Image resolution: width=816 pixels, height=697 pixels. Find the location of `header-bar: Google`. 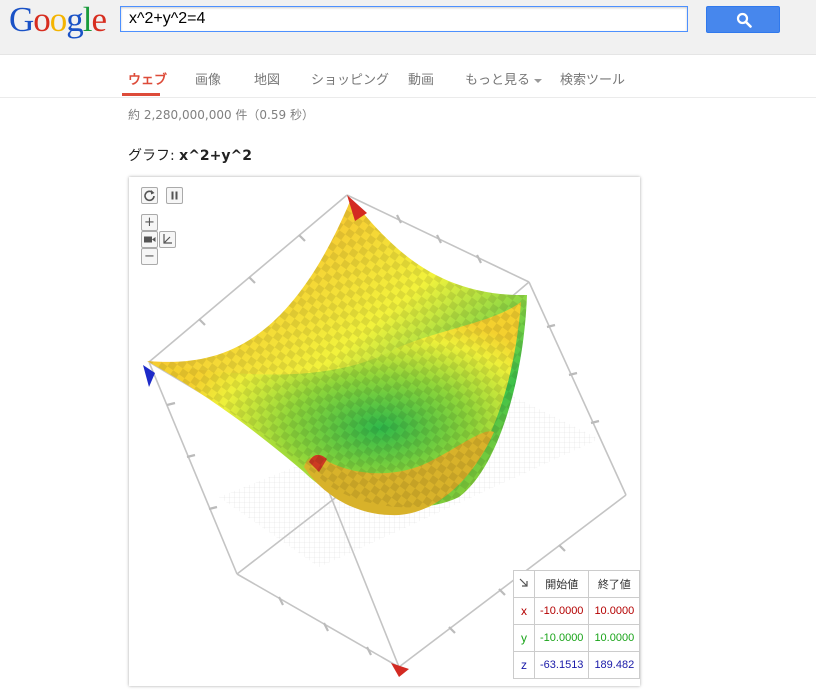

header-bar: Google is located at coordinates (408, 27).